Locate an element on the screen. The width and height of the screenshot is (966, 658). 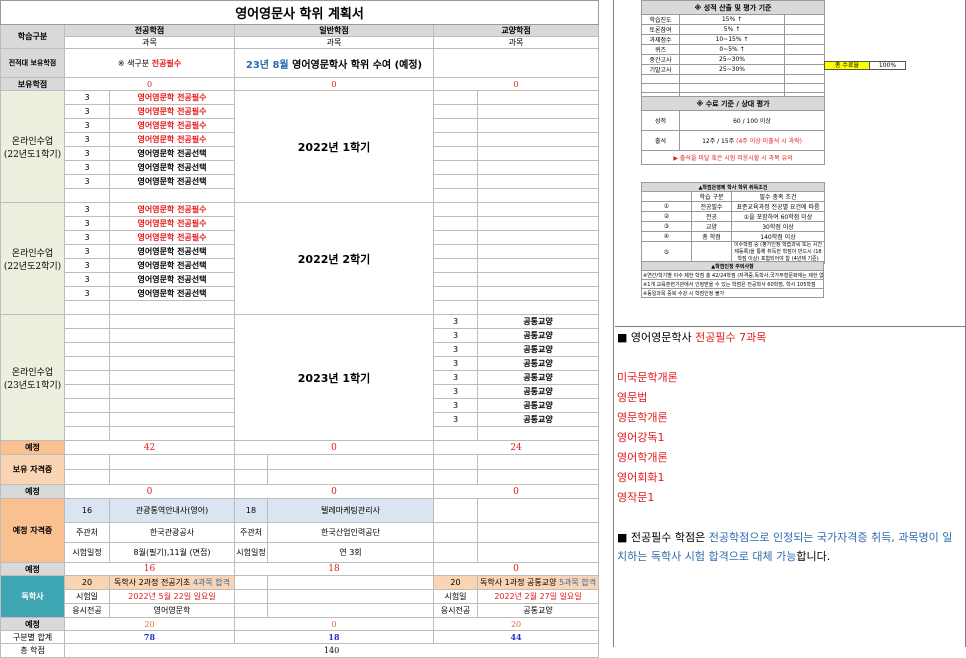
grading-weight: 0~5% ↑ is located at coordinates (732, 49).